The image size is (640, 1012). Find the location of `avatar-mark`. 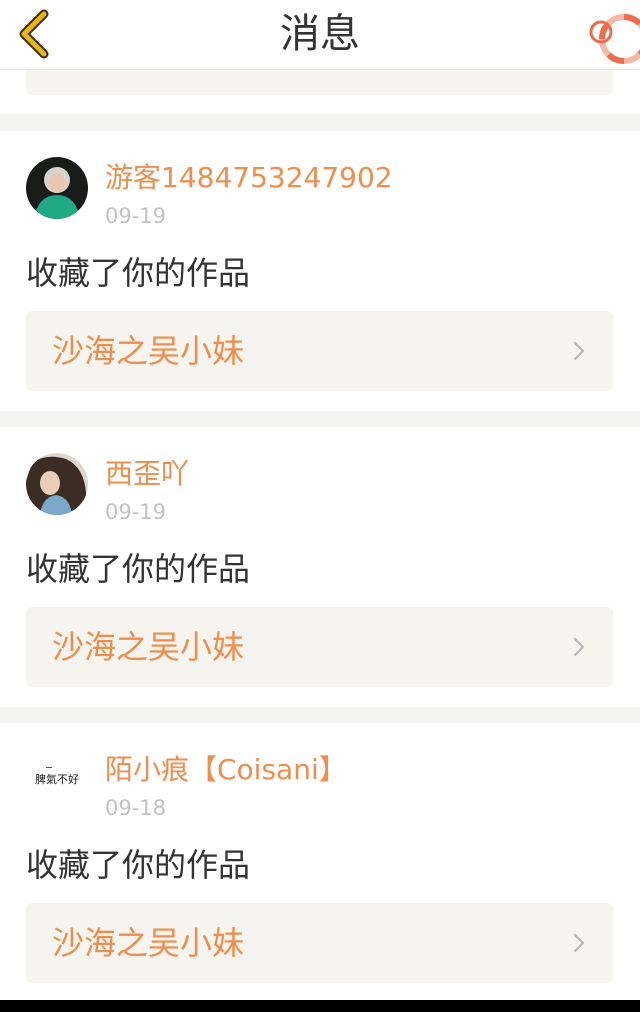

avatar-mark is located at coordinates (49, 767).